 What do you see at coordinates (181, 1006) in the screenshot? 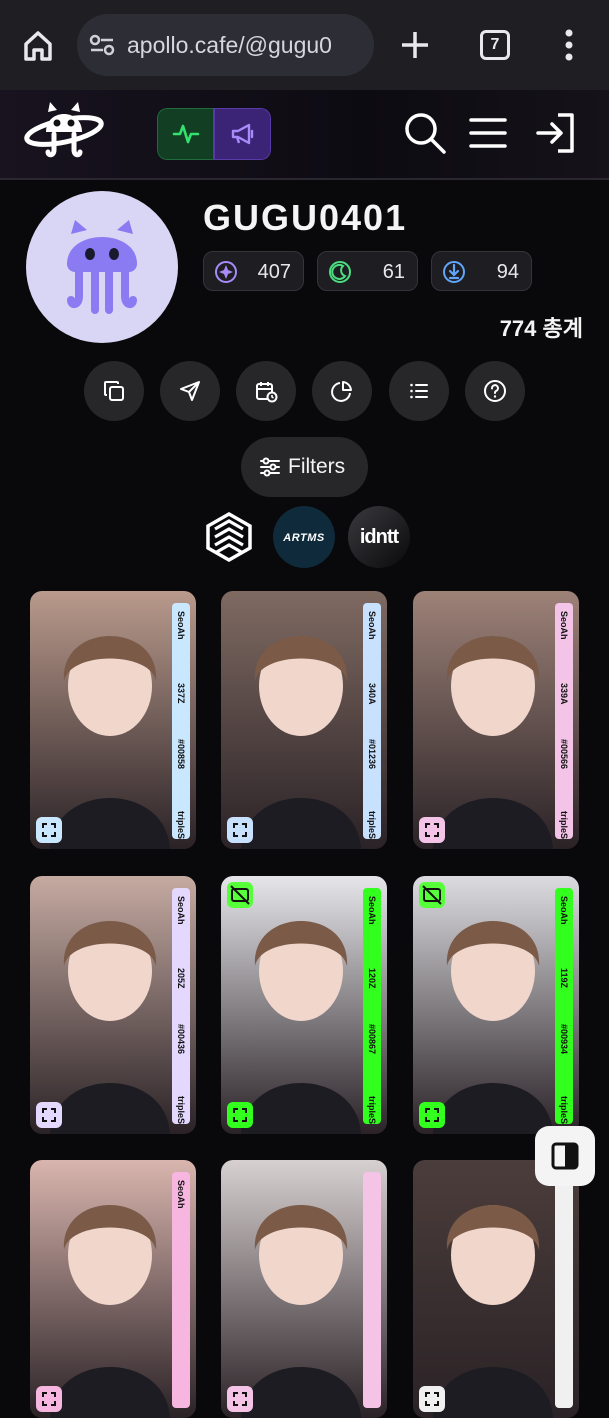
I see `objekt-info-strip: SeoAh 205Z #00436 tripleS` at bounding box center [181, 1006].